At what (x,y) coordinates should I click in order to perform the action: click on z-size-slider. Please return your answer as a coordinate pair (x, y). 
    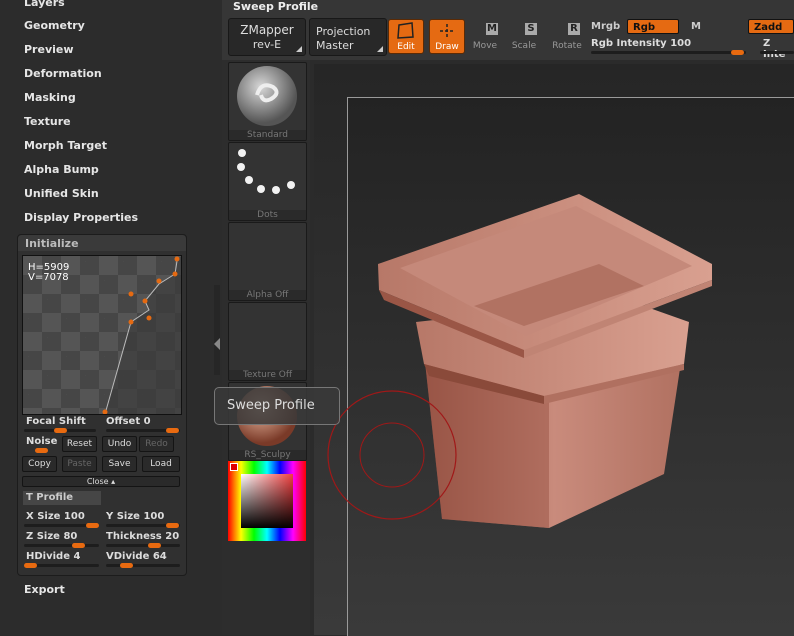
    Looking at the image, I should click on (61, 545).